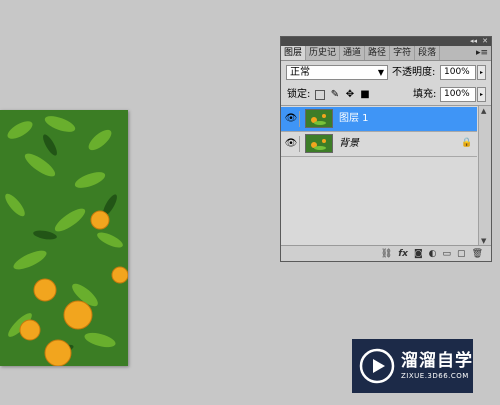 The image size is (500, 405). What do you see at coordinates (428, 53) in the screenshot?
I see `tab-paragraph: 段落` at bounding box center [428, 53].